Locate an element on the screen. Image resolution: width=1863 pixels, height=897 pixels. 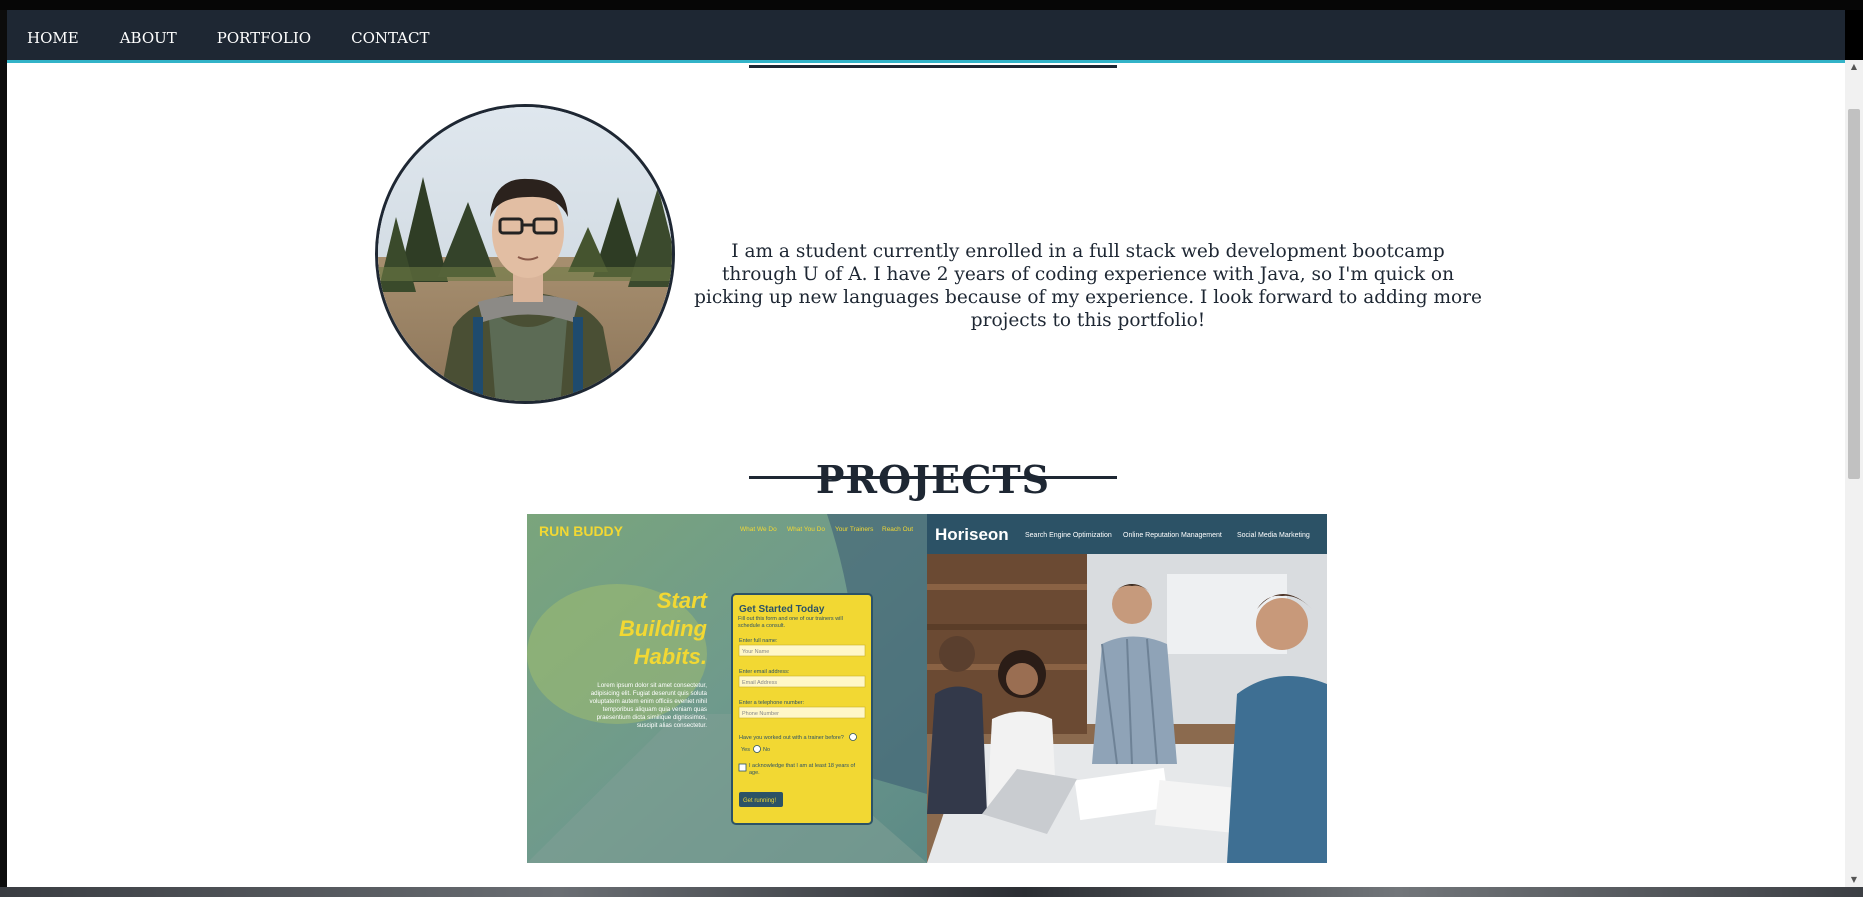
run-buddy-form-title: Get Started Today is located at coordinates (782, 609).